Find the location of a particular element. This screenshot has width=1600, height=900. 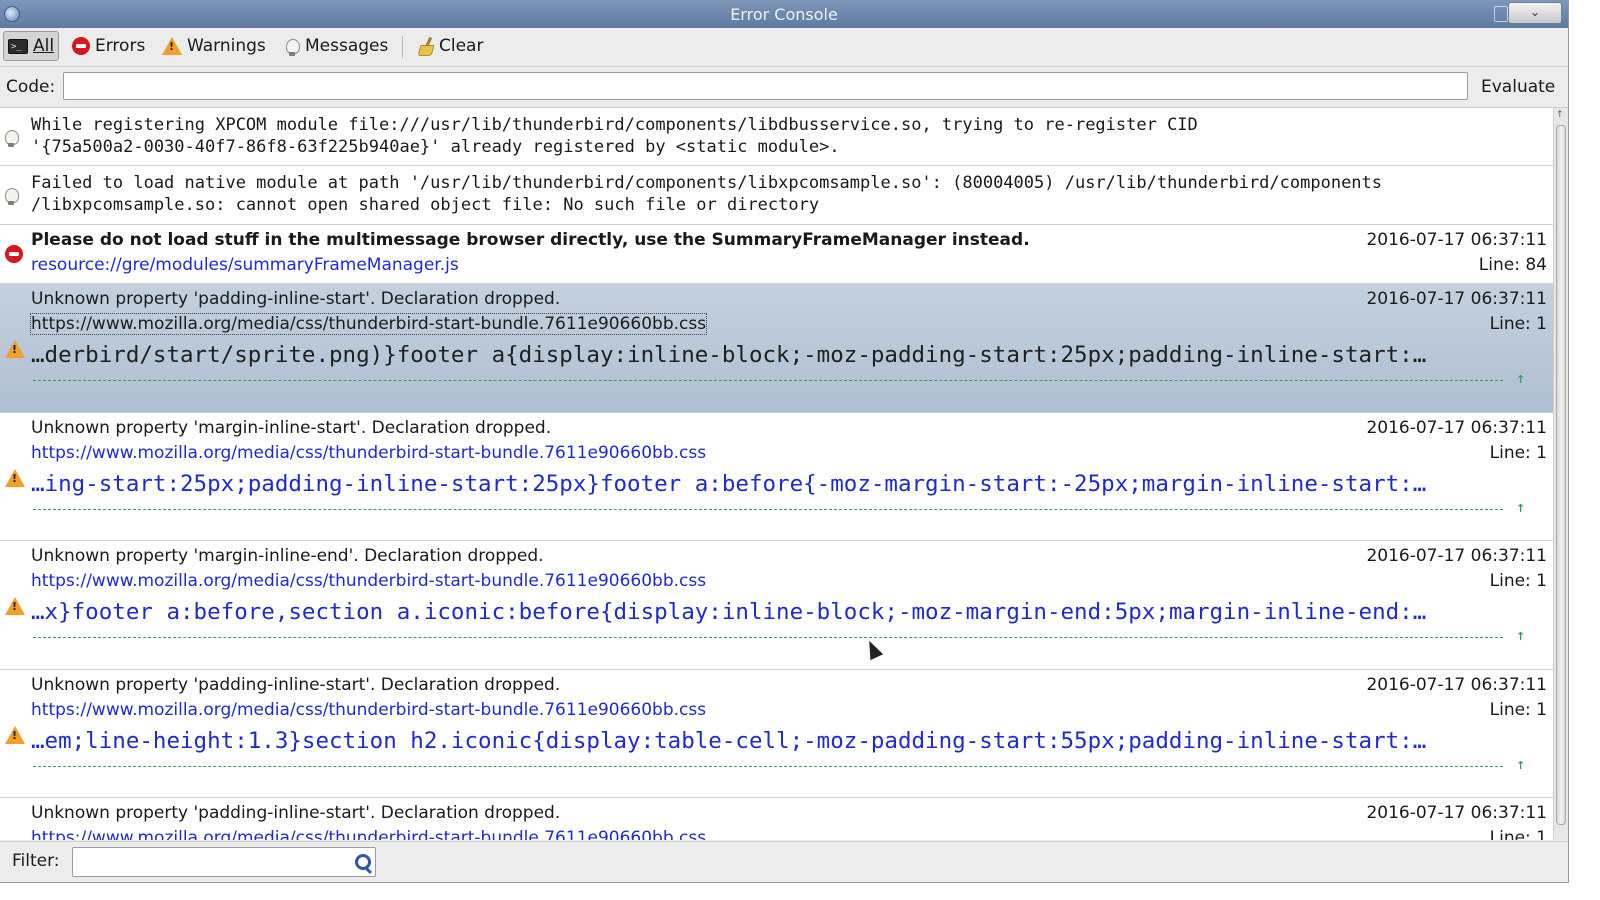

messages-button: Messages is located at coordinates (337, 46).